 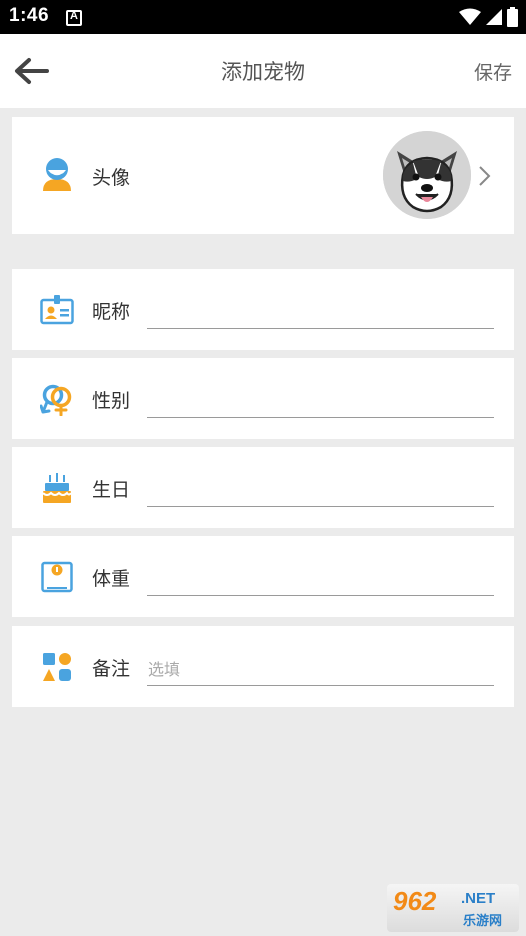 What do you see at coordinates (29, 15) in the screenshot?
I see `status-time: 1:46` at bounding box center [29, 15].